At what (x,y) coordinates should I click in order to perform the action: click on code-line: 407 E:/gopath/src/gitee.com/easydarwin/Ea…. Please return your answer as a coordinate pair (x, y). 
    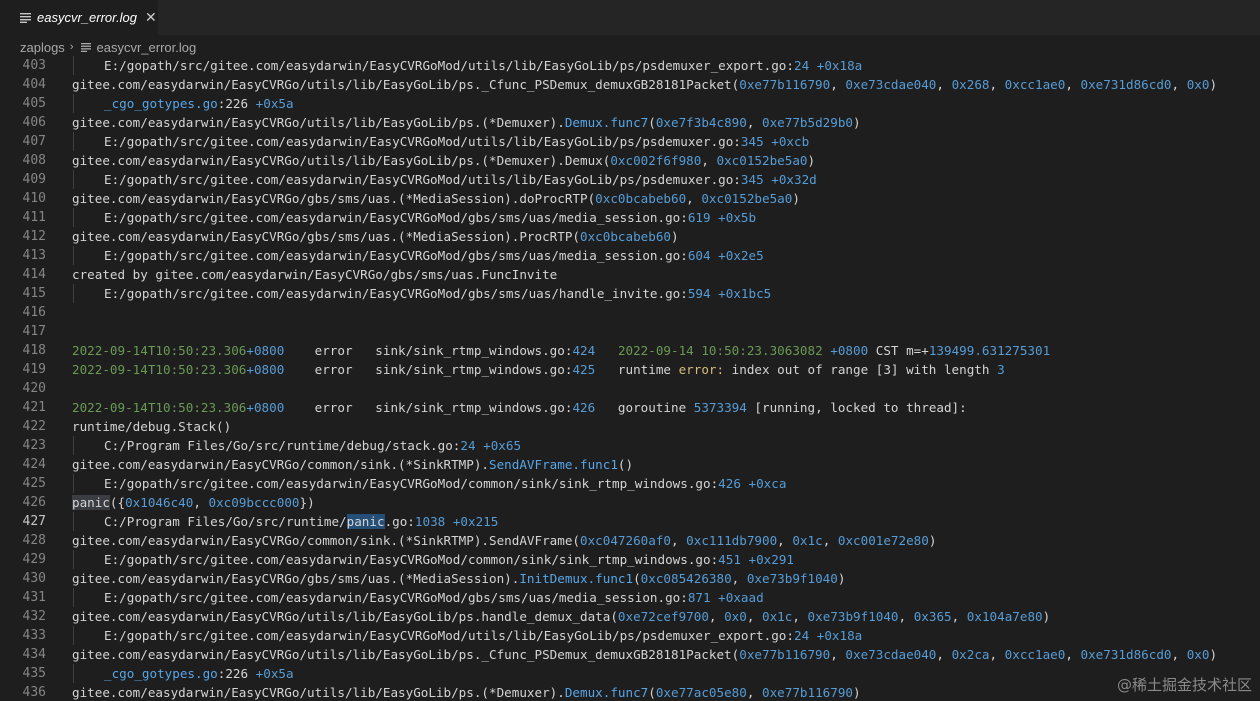
    Looking at the image, I should click on (630, 141).